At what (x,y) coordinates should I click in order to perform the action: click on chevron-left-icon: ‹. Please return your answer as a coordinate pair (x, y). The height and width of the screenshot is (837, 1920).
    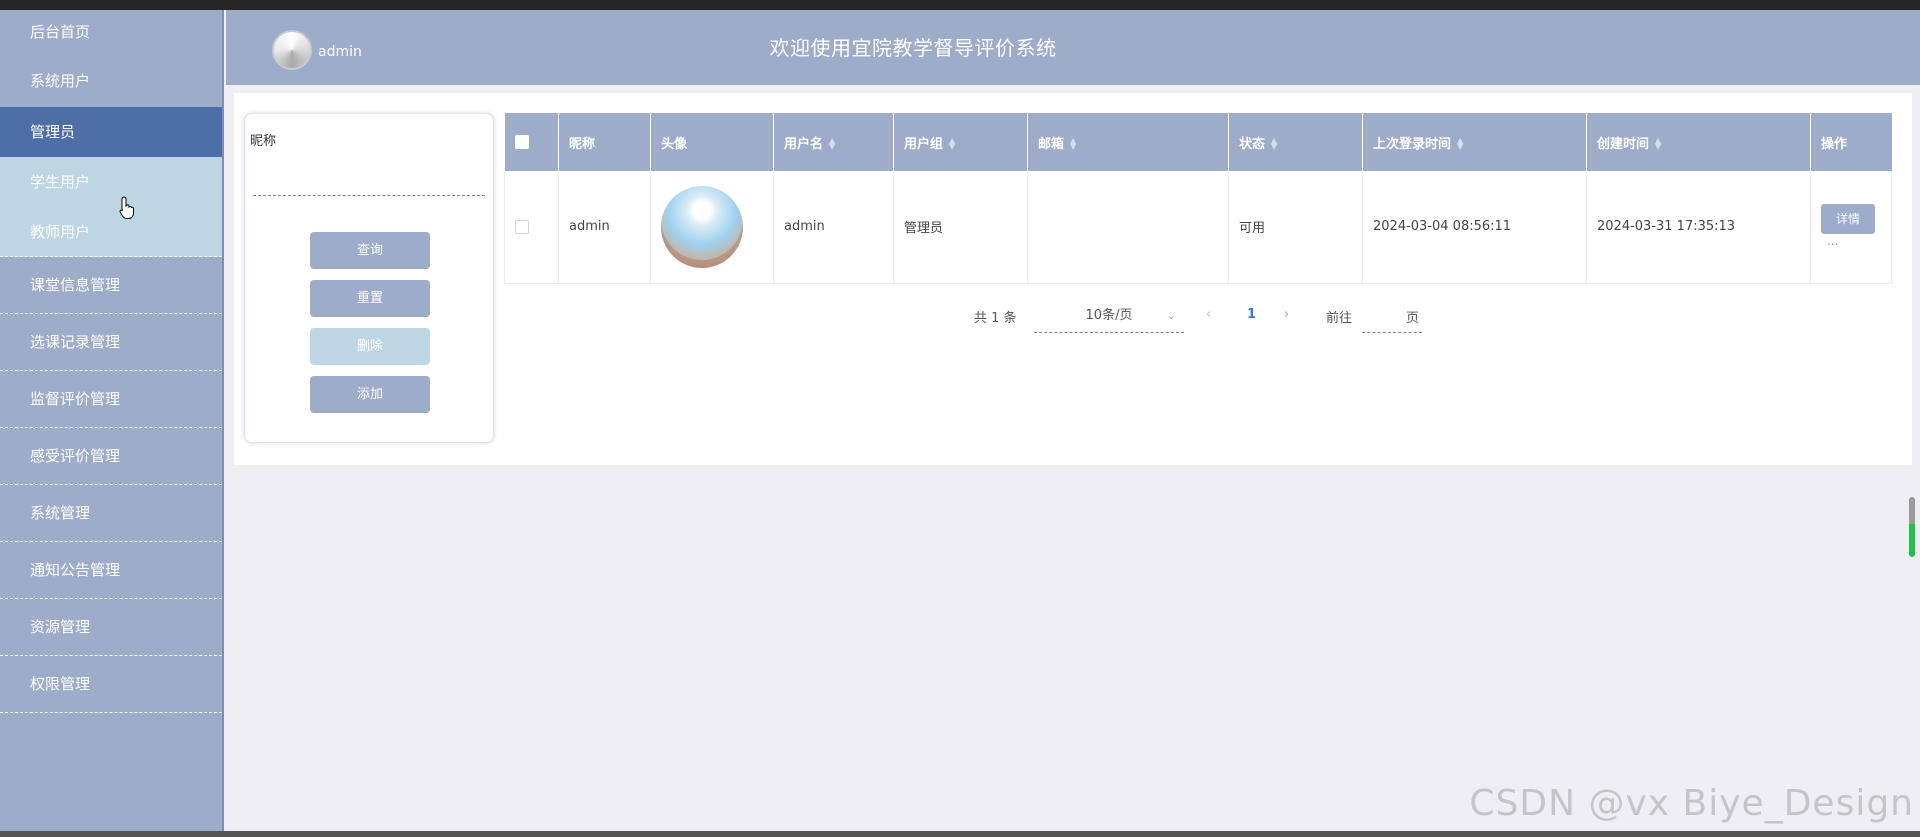
    Looking at the image, I should click on (1208, 314).